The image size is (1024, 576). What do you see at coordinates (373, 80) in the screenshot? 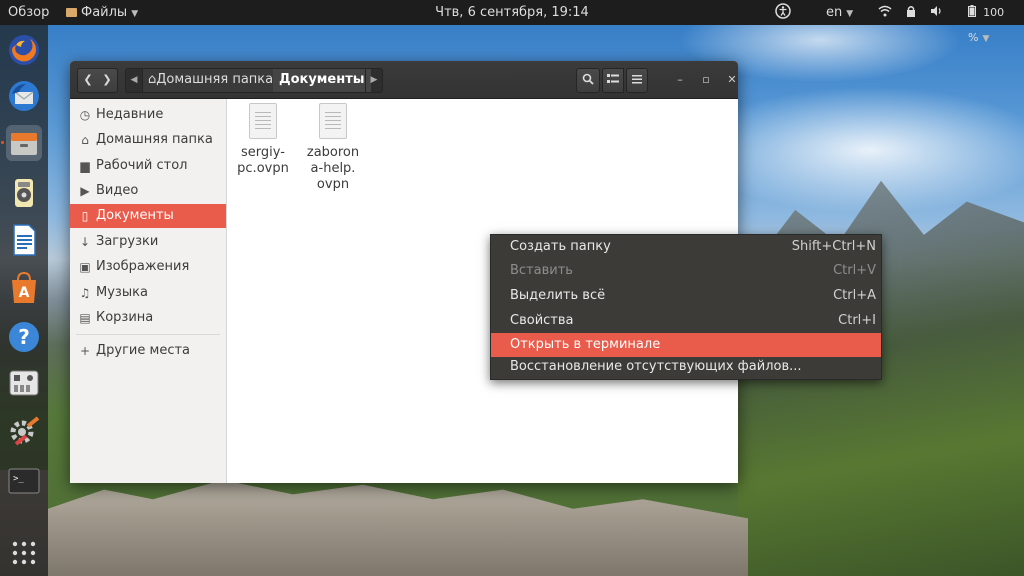
I see `path-scroll-right-button: ▶` at bounding box center [373, 80].